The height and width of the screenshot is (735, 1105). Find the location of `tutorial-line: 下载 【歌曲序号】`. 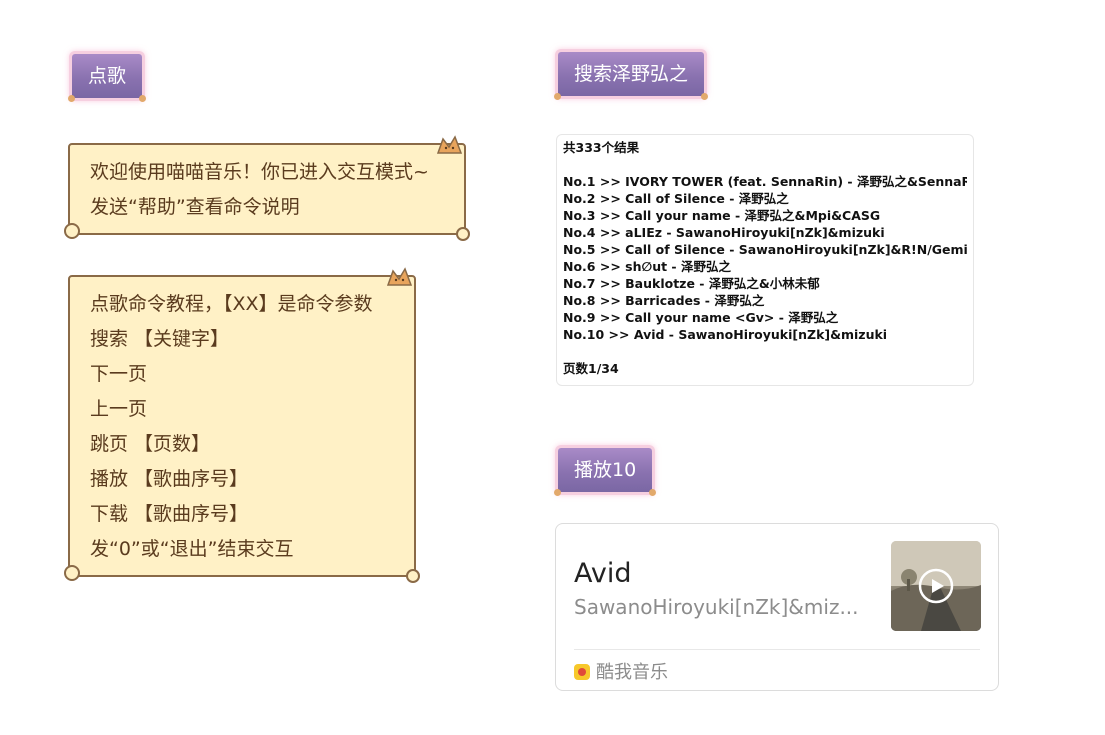

tutorial-line: 下载 【歌曲序号】 is located at coordinates (169, 514).